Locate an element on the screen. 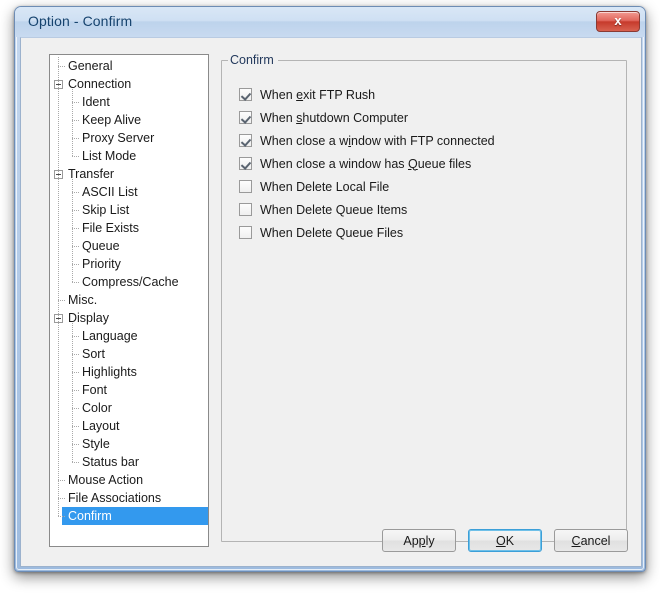 This screenshot has width=660, height=593. checkbox-row: When close a window with FTP connected is located at coordinates (429, 140).